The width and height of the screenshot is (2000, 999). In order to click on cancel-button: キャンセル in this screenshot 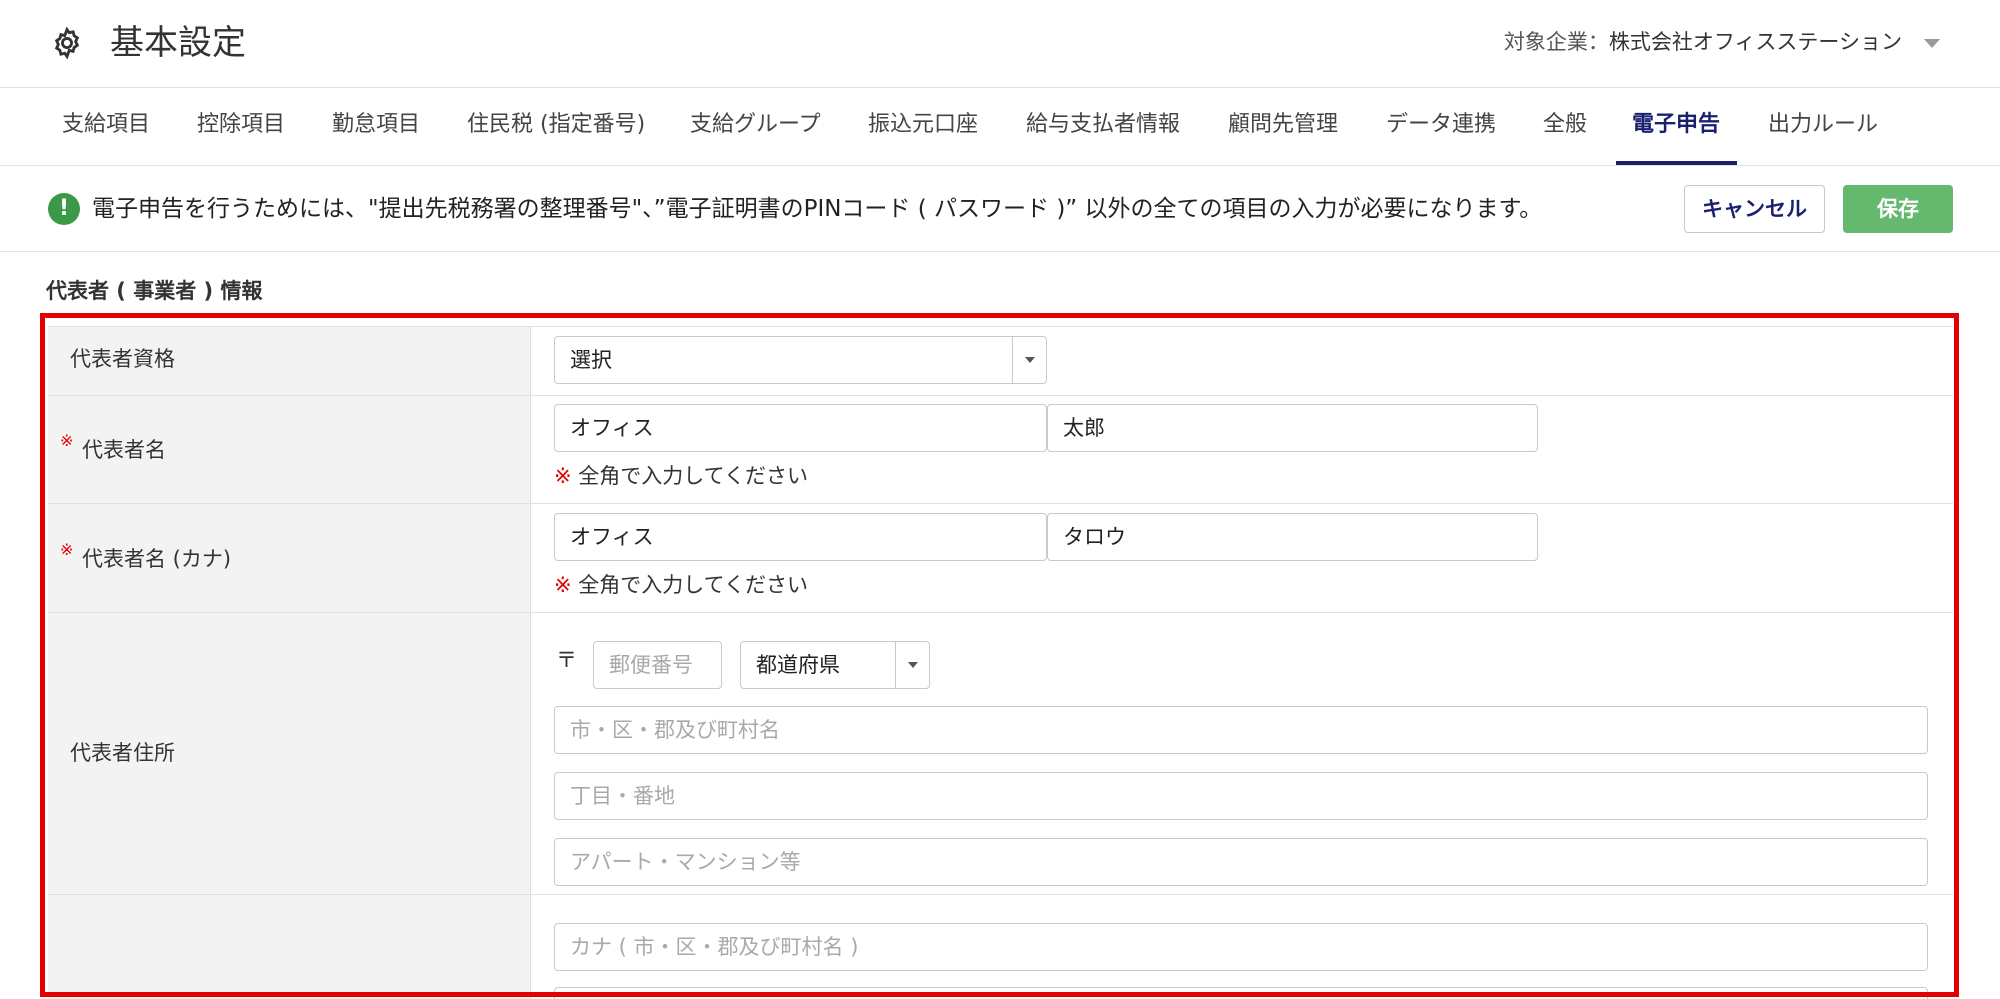, I will do `click(1754, 209)`.